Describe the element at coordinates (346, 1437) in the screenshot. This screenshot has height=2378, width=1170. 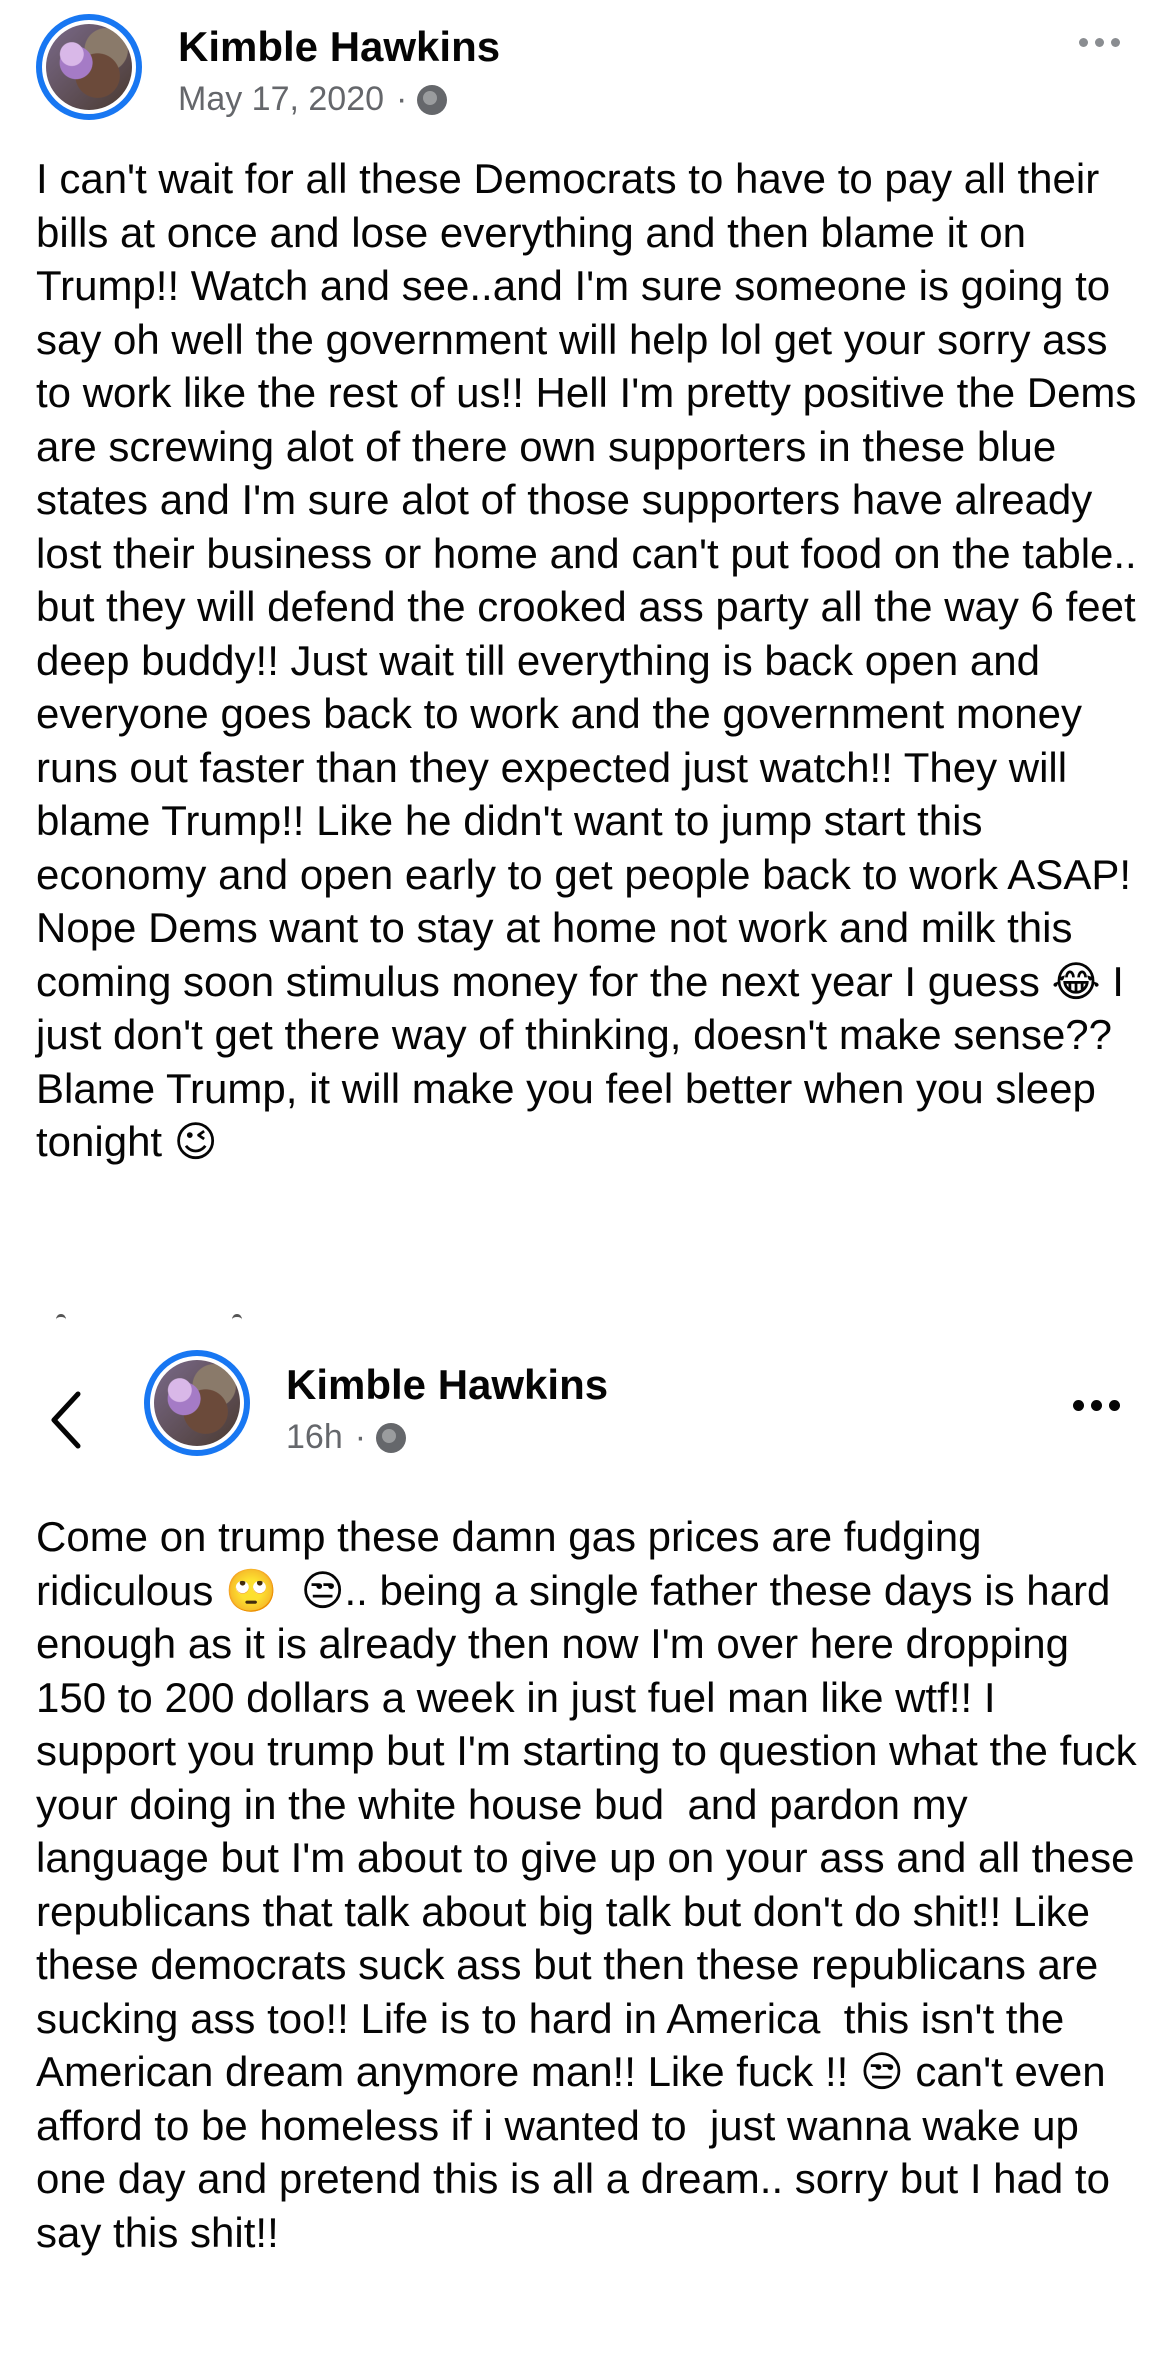
I see `post-meta: 16h ·` at that location.